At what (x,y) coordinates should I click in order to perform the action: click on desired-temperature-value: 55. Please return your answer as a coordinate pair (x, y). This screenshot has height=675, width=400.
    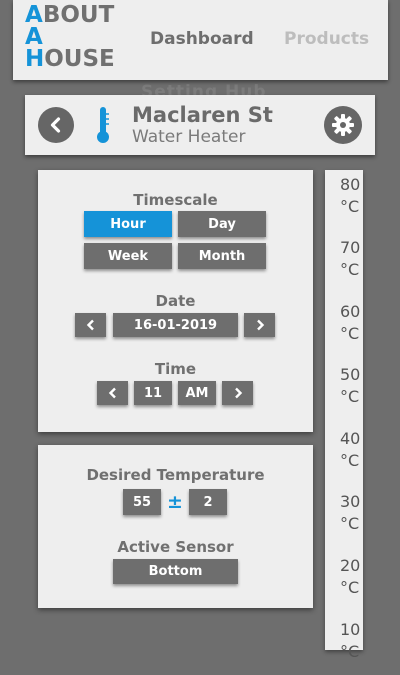
    Looking at the image, I should click on (142, 502).